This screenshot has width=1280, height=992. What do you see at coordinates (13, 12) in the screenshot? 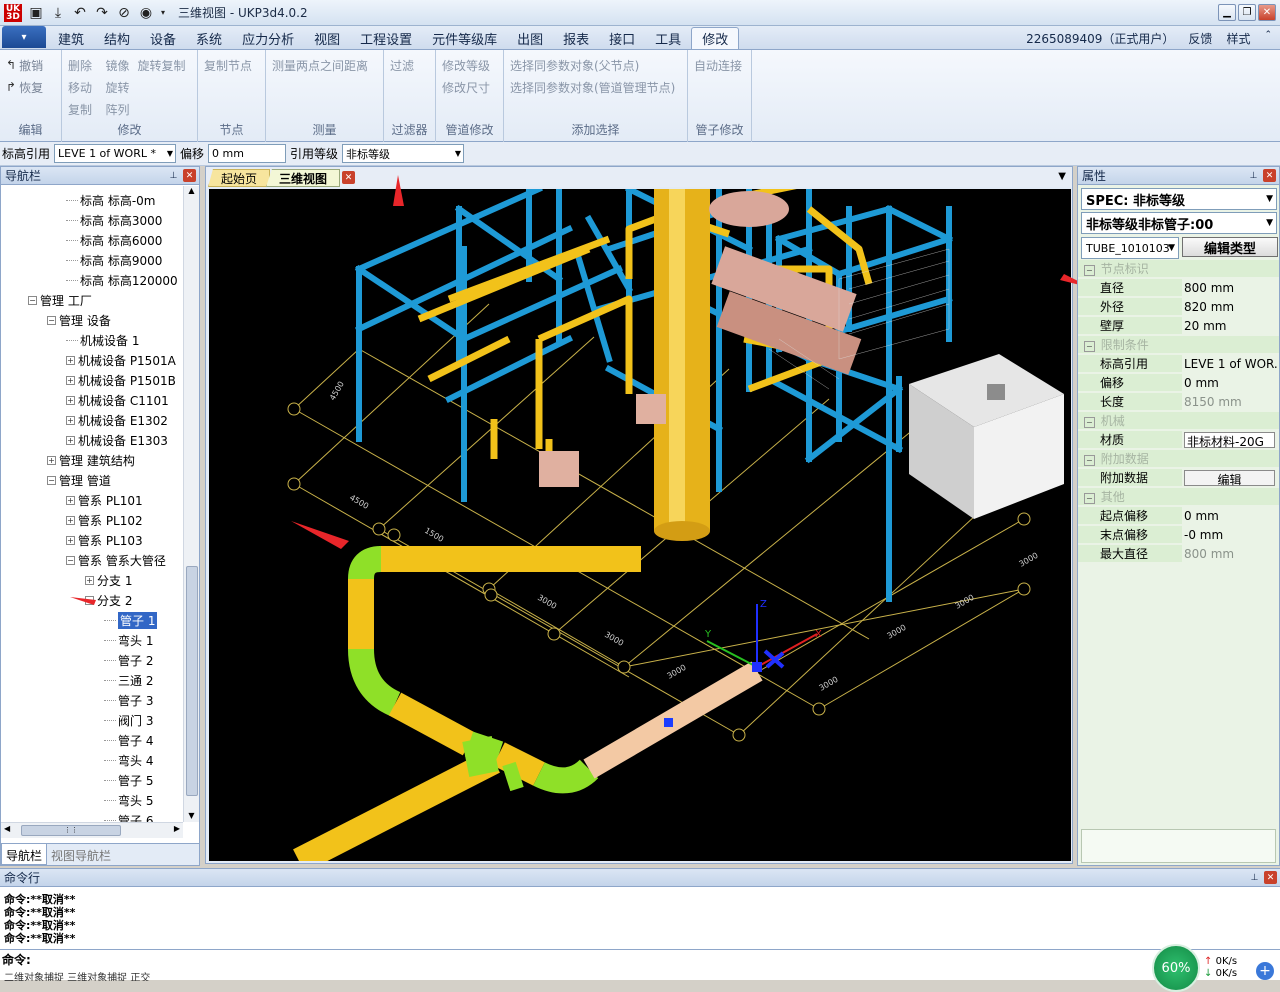
I see `app-logo: UK 3D` at bounding box center [13, 12].